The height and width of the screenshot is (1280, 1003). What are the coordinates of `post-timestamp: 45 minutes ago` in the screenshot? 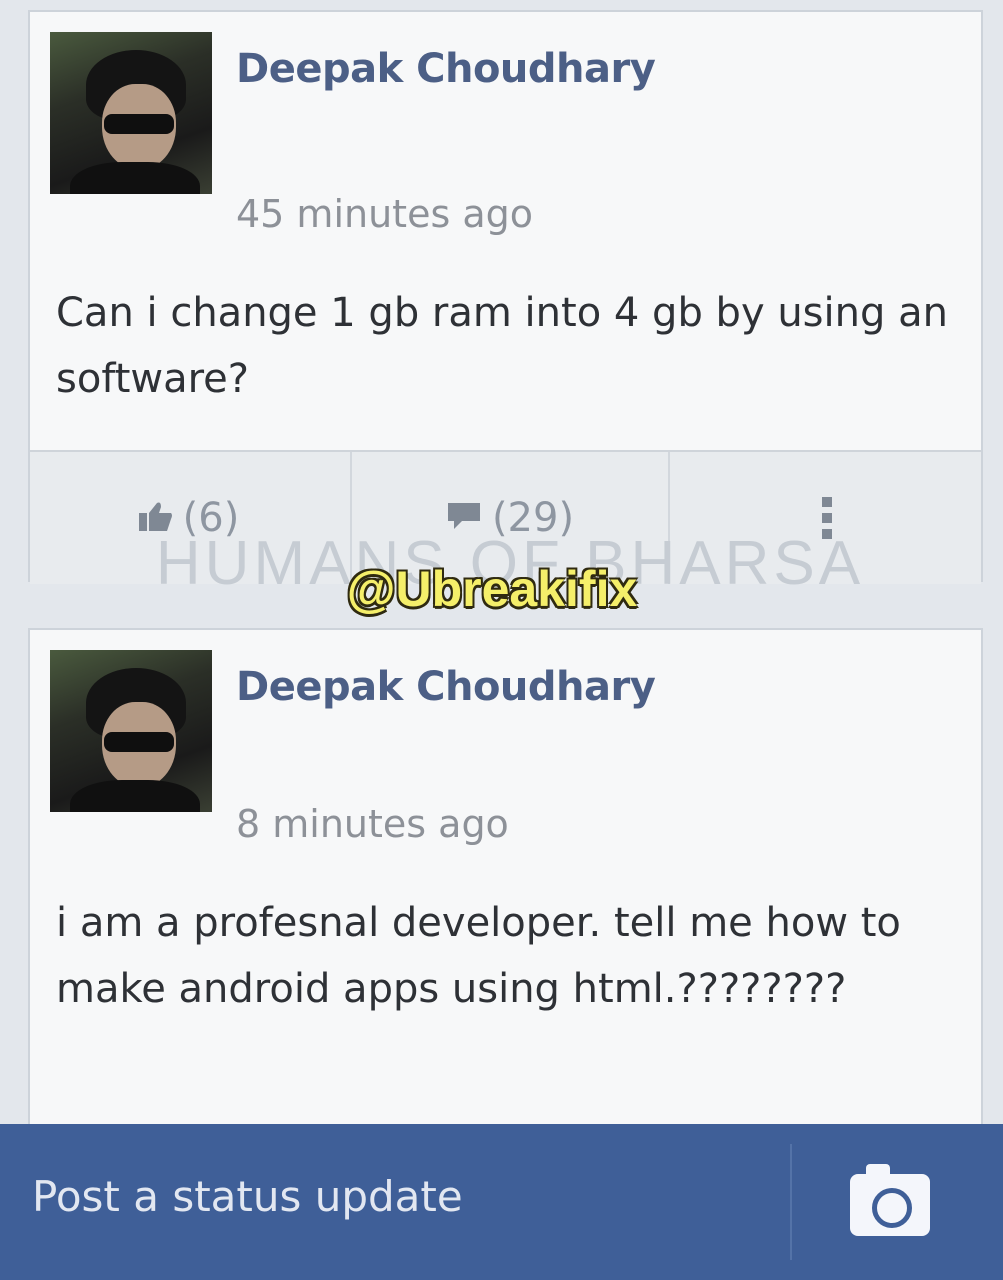 It's located at (384, 214).